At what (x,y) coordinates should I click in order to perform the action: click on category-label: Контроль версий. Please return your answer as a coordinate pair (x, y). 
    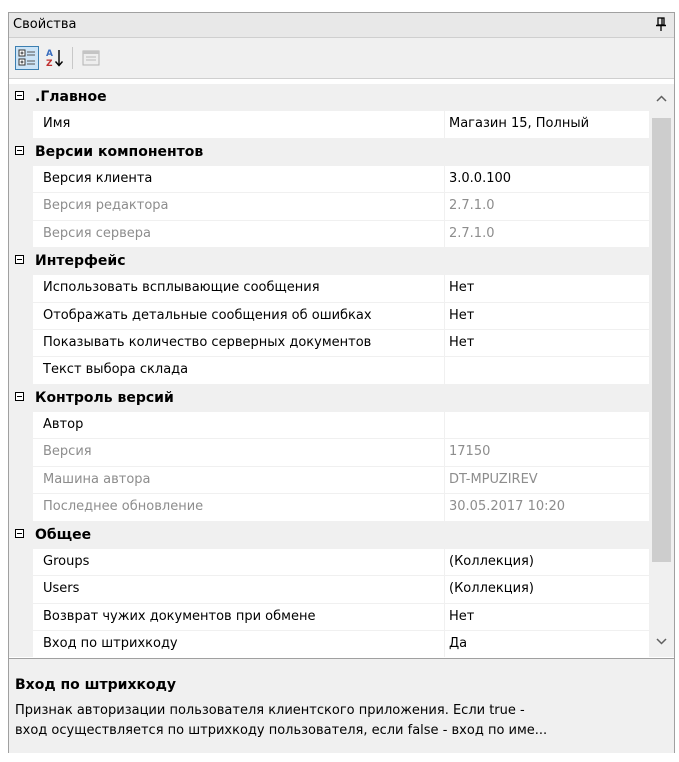
    Looking at the image, I should click on (104, 397).